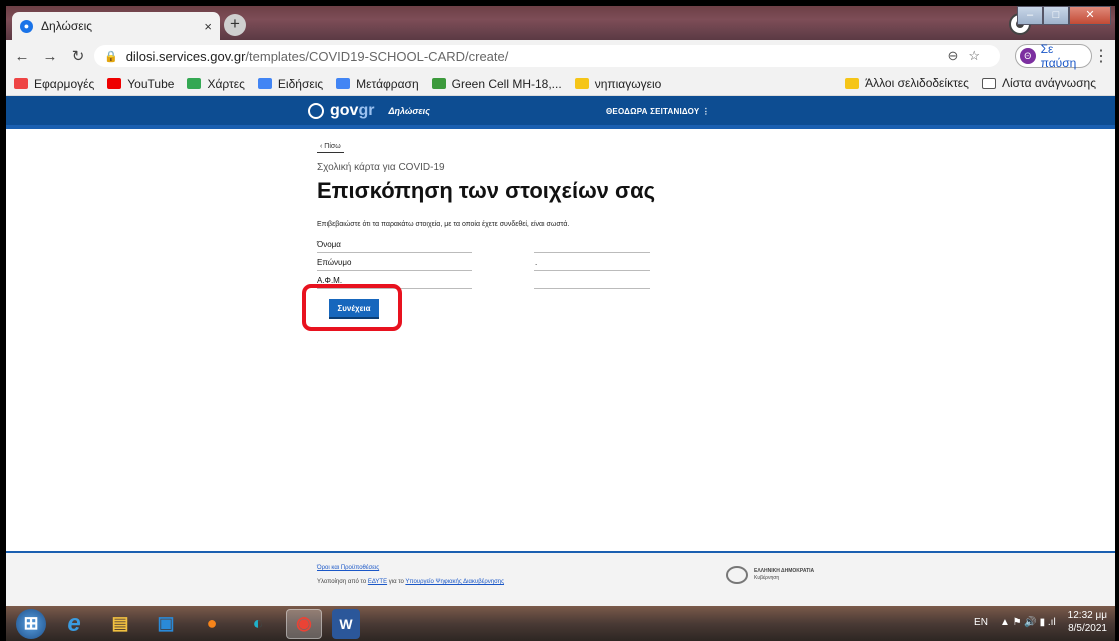 The image size is (1119, 641). Describe the element at coordinates (503, 261) in the screenshot. I see `redaction-box` at that location.